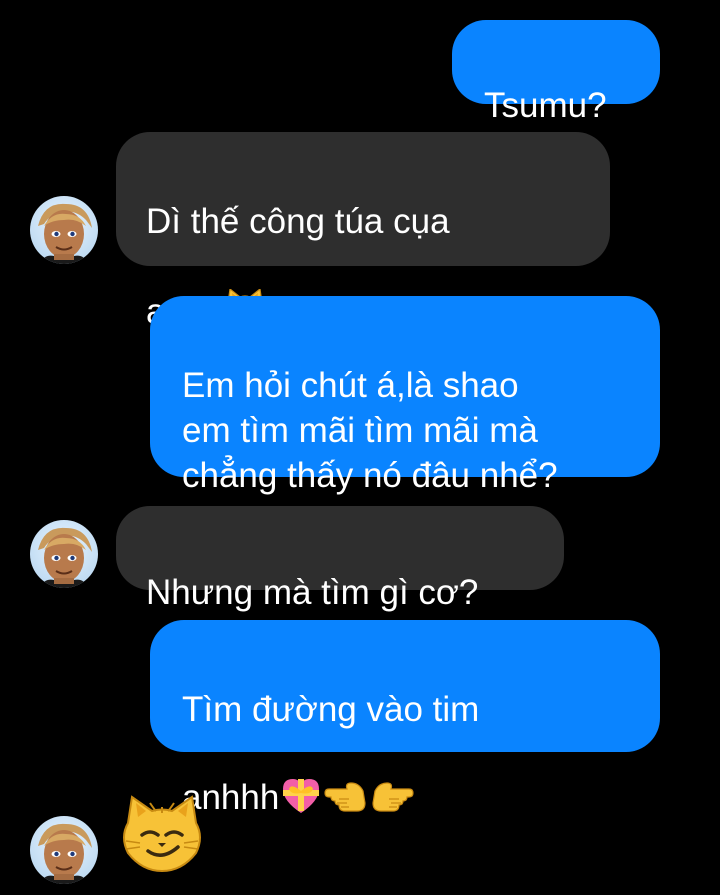 The image size is (720, 895). What do you see at coordinates (162, 836) in the screenshot?
I see `smirking-cat-icon` at bounding box center [162, 836].